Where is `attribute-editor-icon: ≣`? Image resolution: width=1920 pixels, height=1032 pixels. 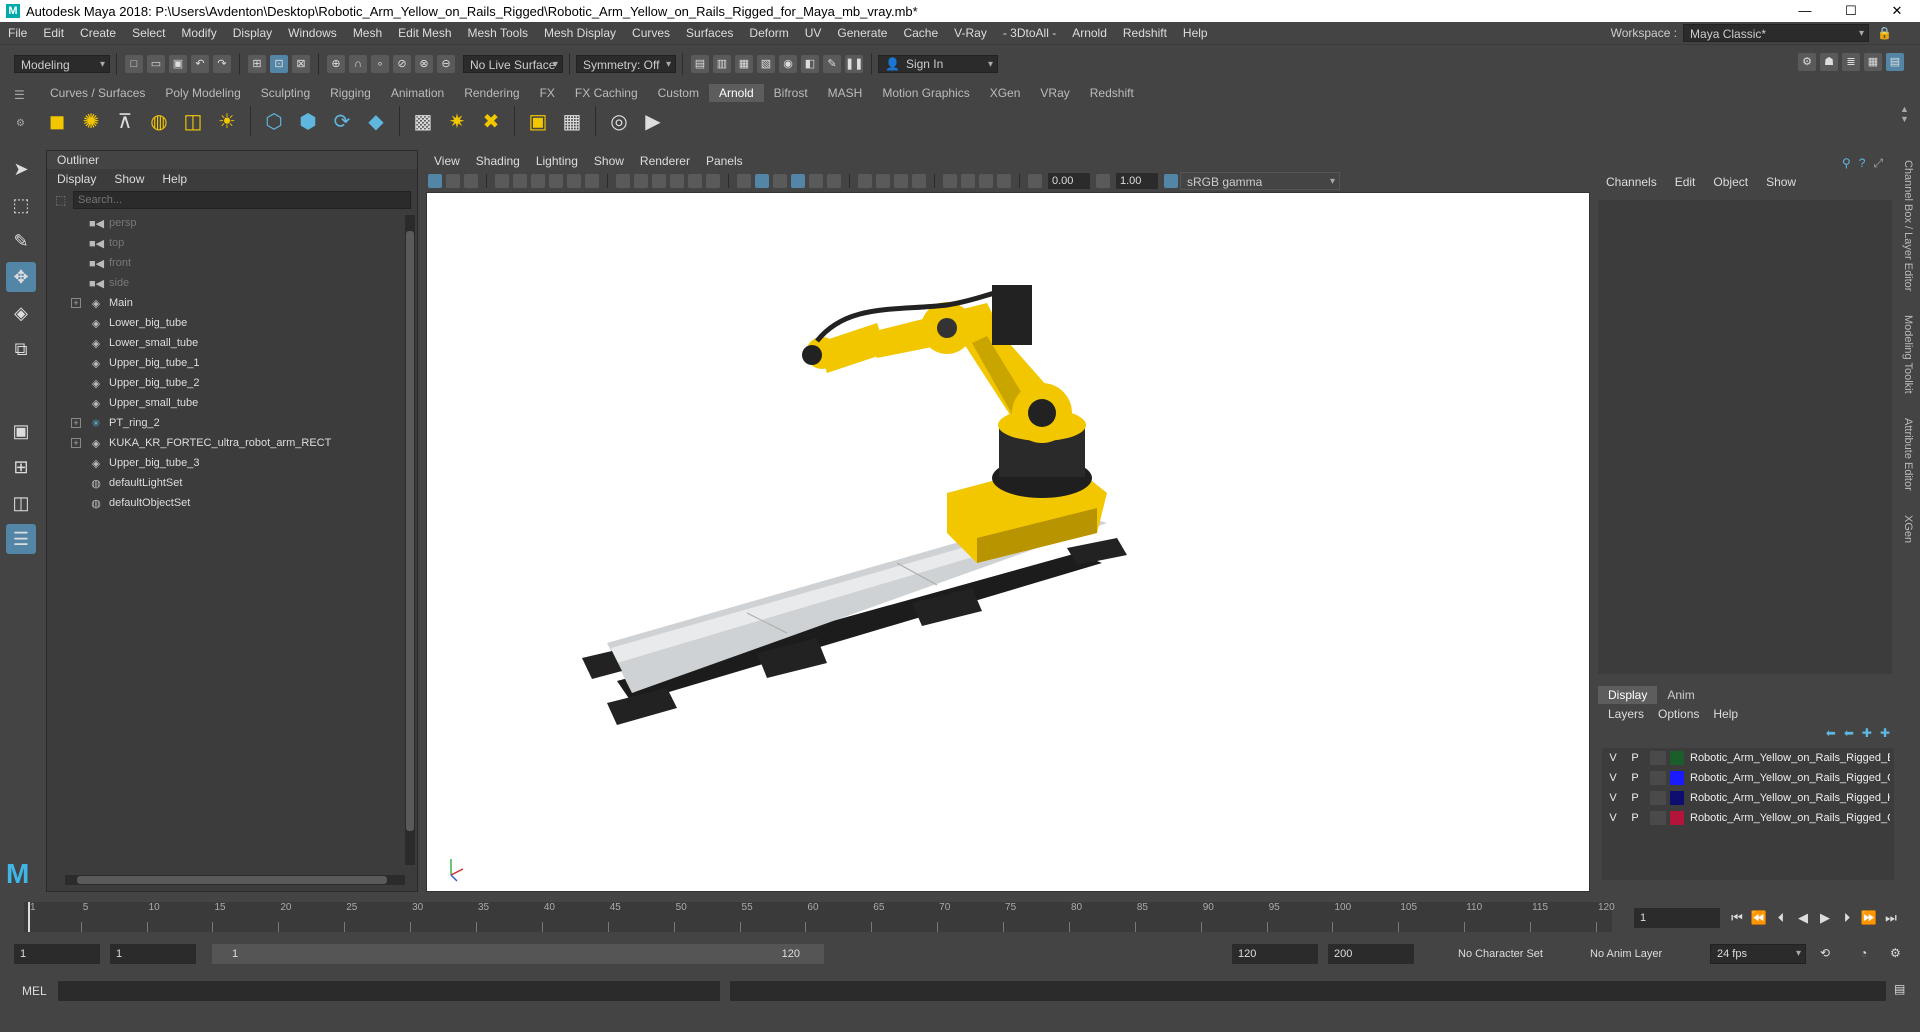 attribute-editor-icon: ≣ is located at coordinates (1851, 62).